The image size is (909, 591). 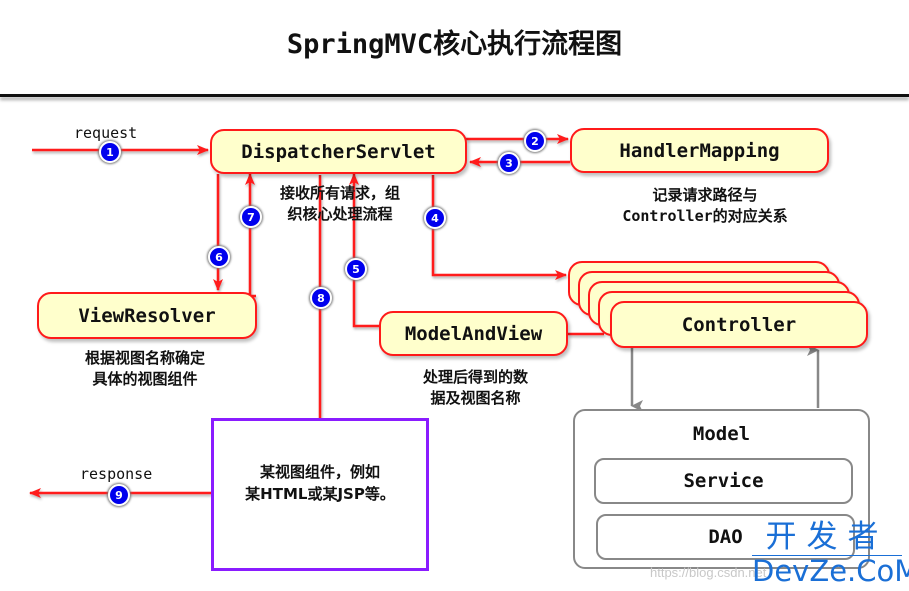 I want to click on dispatcher-servlet-node: DispatcherServlet, so click(x=338, y=151).